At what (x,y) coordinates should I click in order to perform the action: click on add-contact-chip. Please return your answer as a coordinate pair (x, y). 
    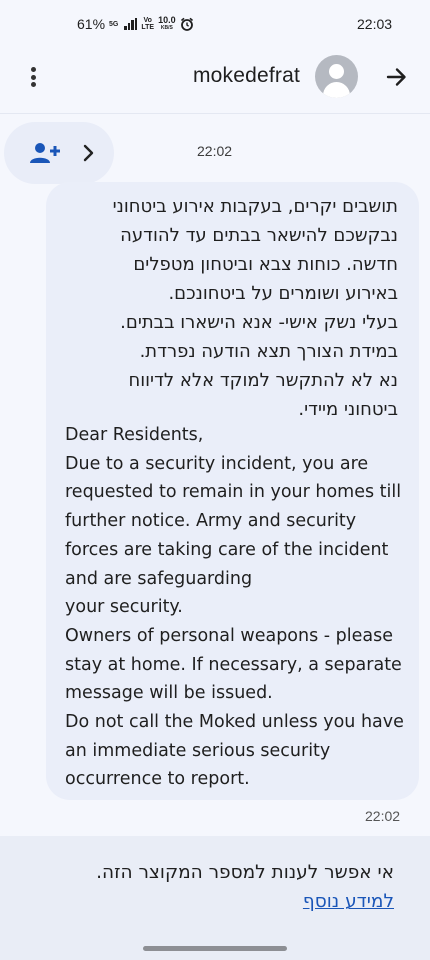
    Looking at the image, I should click on (59, 153).